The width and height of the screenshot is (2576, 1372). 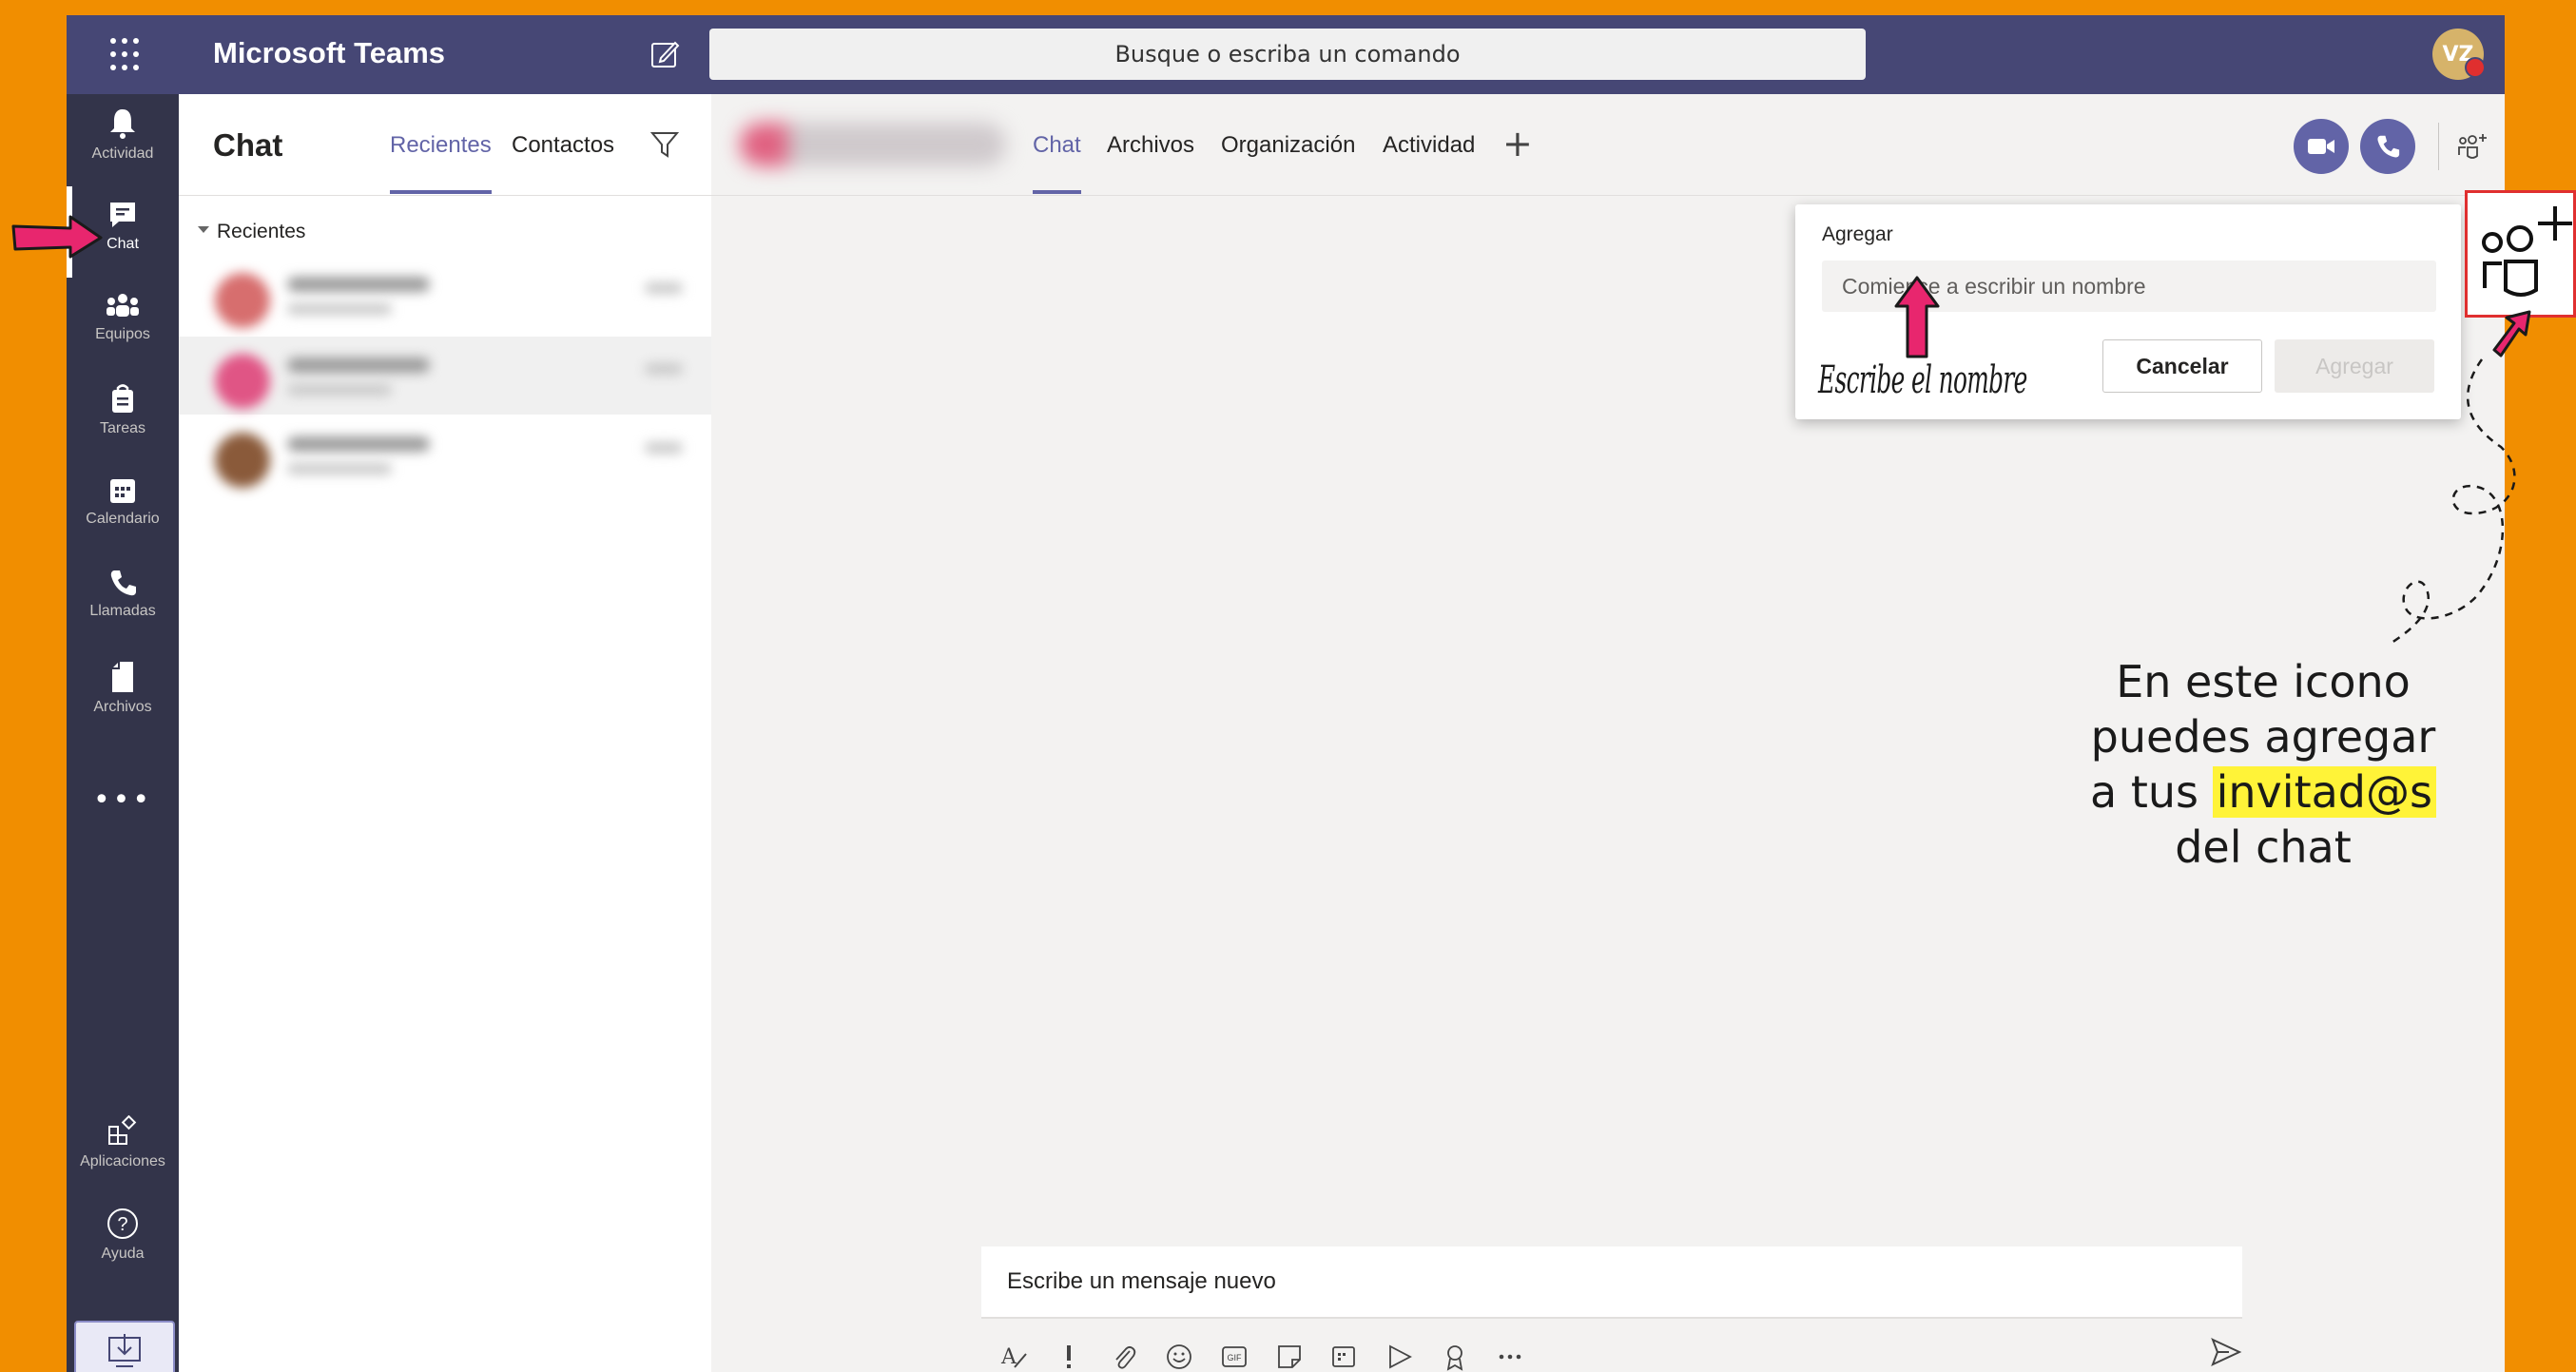 What do you see at coordinates (57, 237) in the screenshot?
I see `pink-arrow-chat` at bounding box center [57, 237].